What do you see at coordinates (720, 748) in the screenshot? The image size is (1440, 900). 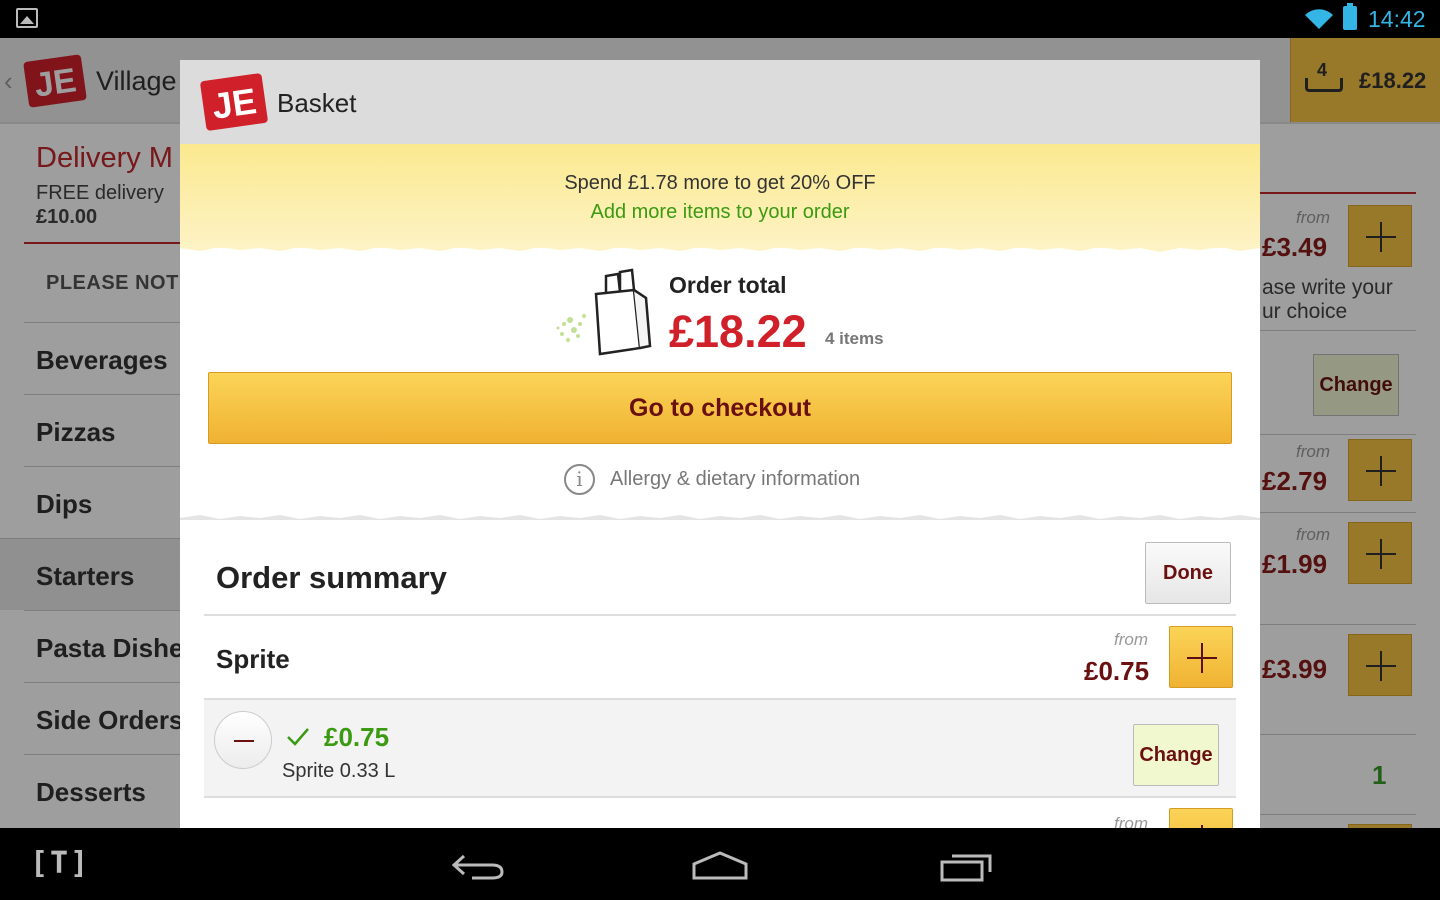 I see `item-selection-row: £0.75 Sprite 0.33 L Change` at bounding box center [720, 748].